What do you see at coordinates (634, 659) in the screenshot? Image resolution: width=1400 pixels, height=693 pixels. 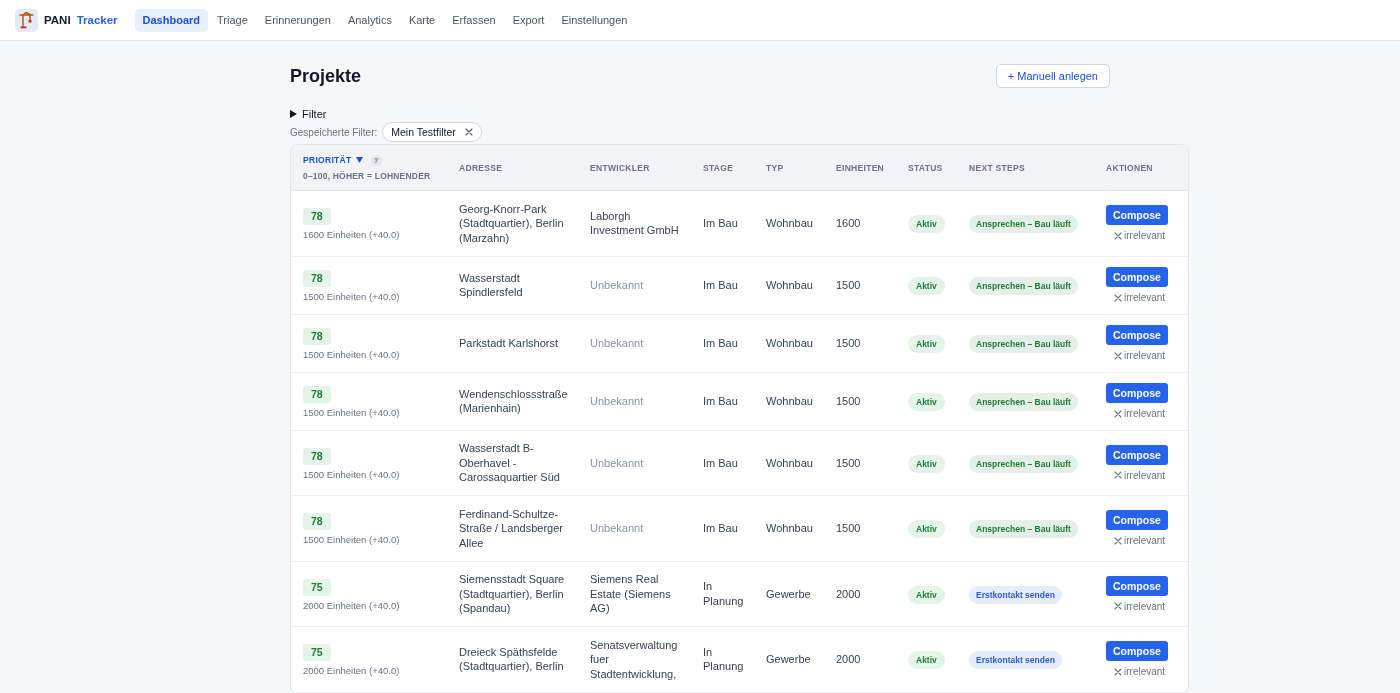 I see `table-cell: Senatsverwaltung fuer Stadtentwicklung,` at bounding box center [634, 659].